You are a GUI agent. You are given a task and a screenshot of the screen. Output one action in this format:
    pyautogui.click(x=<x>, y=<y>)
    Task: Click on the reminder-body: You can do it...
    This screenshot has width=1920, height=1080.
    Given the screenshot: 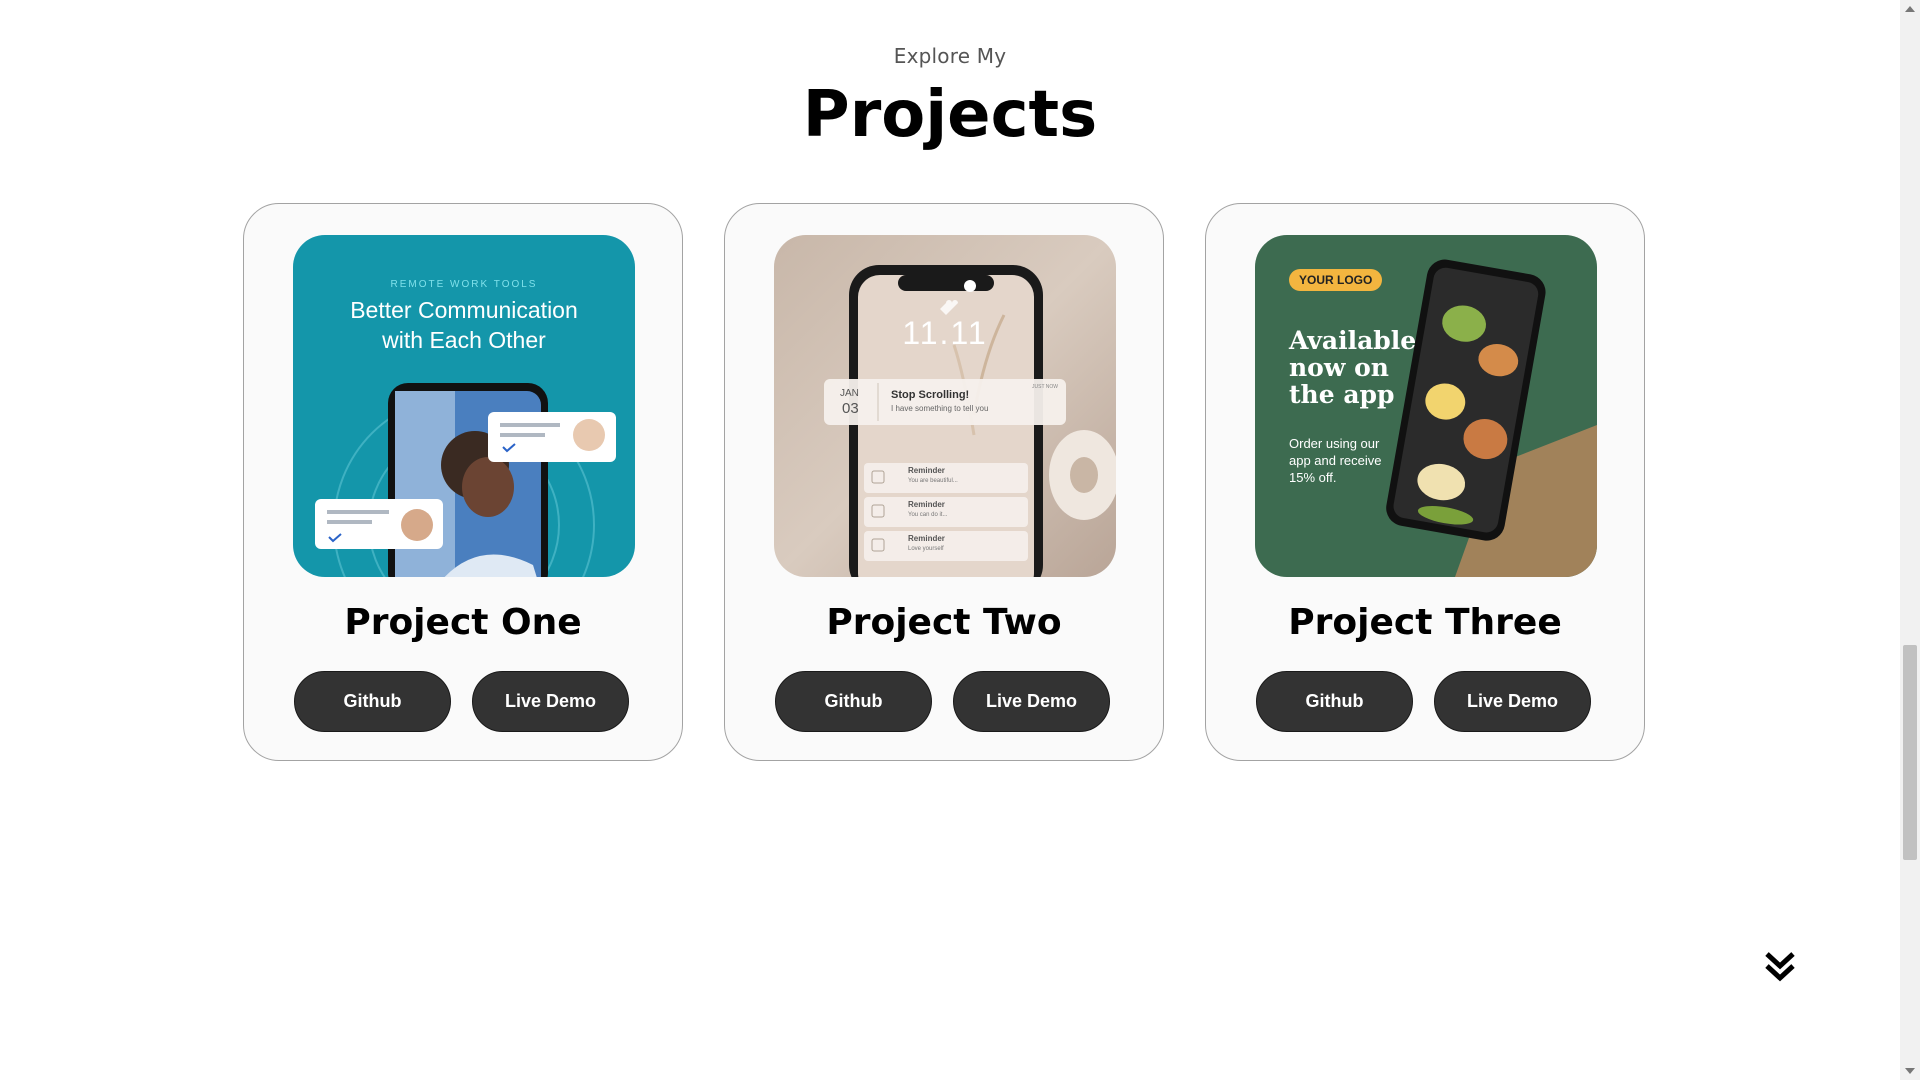 What is the action you would take?
    pyautogui.click(x=928, y=515)
    